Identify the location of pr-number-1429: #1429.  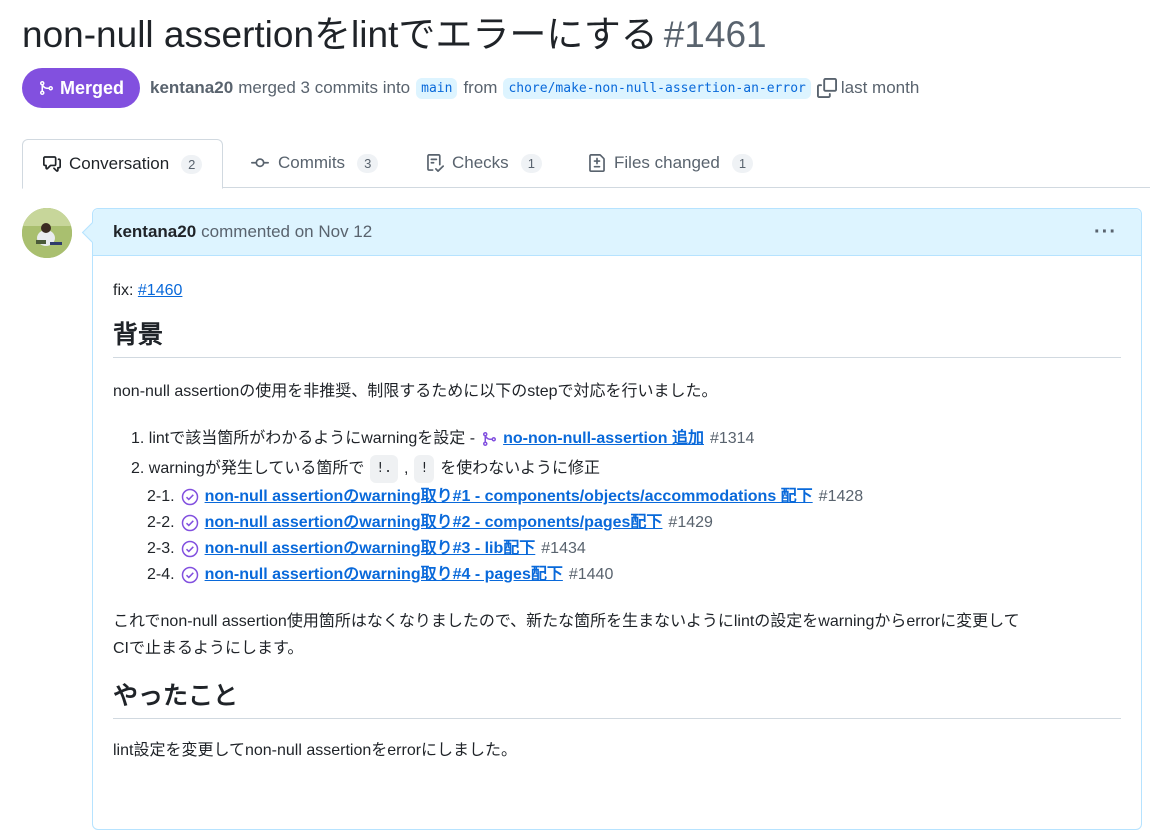
(690, 522).